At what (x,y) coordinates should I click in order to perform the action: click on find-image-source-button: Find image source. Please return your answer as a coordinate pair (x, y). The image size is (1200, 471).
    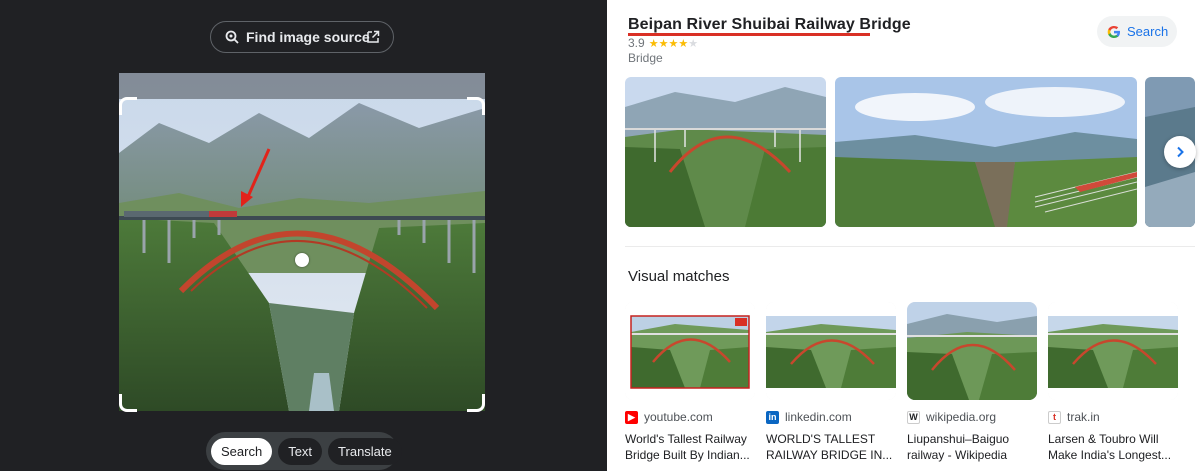
    Looking at the image, I should click on (302, 37).